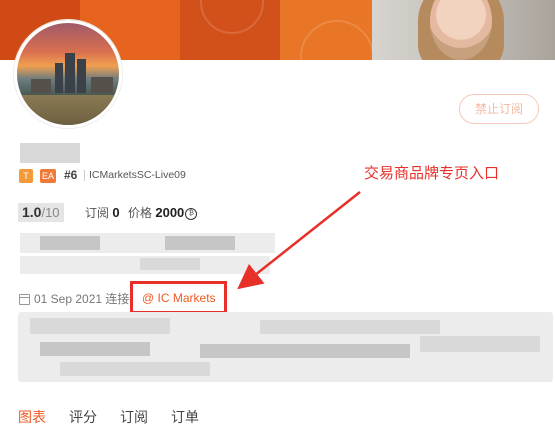 The image size is (555, 433). Describe the element at coordinates (83, 417) in the screenshot. I see `tab-rating: 评分` at that location.